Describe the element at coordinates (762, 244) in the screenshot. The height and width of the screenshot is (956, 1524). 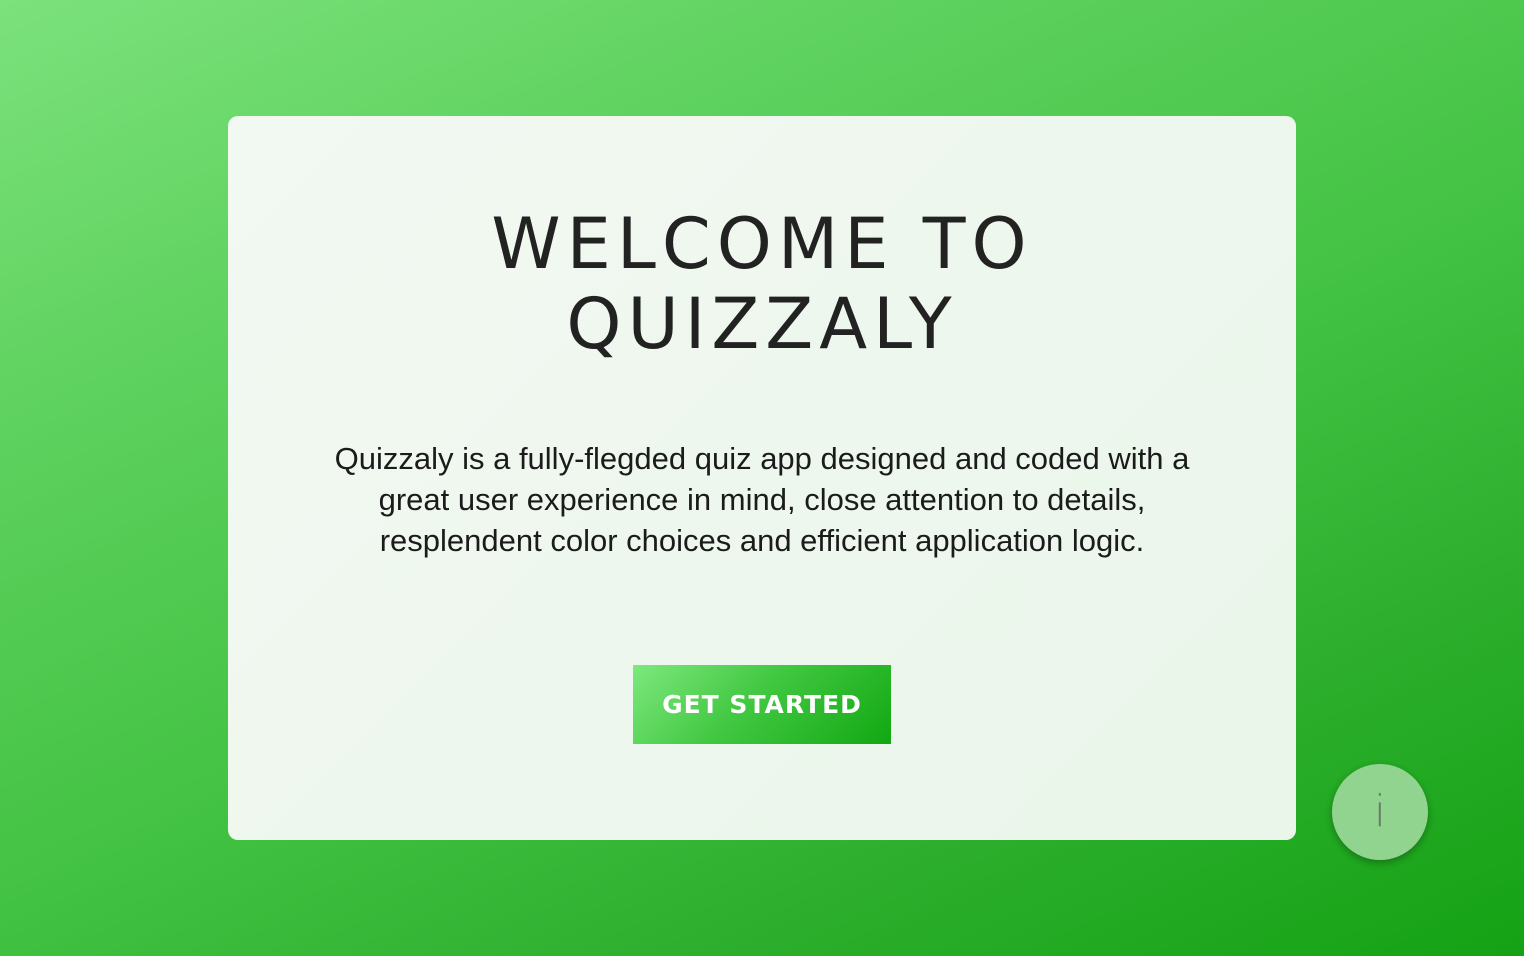
I see `title-line-1: WELCOME TO` at that location.